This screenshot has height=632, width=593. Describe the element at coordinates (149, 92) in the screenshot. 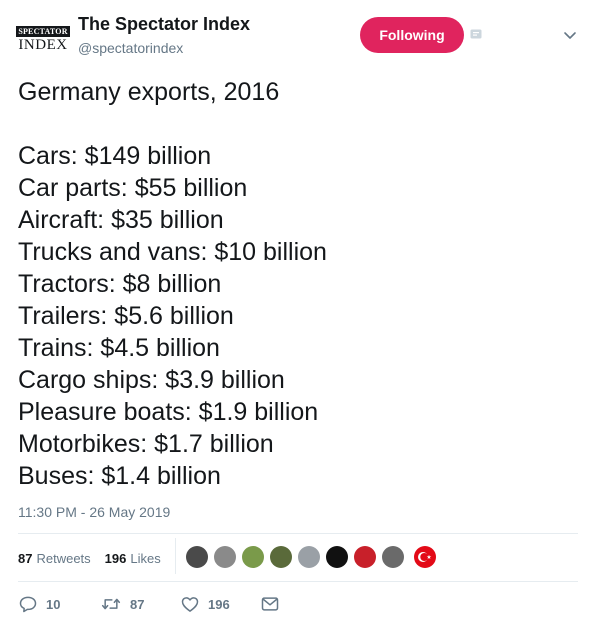

I see `tweet-headline: Germany exports, 2016` at that location.